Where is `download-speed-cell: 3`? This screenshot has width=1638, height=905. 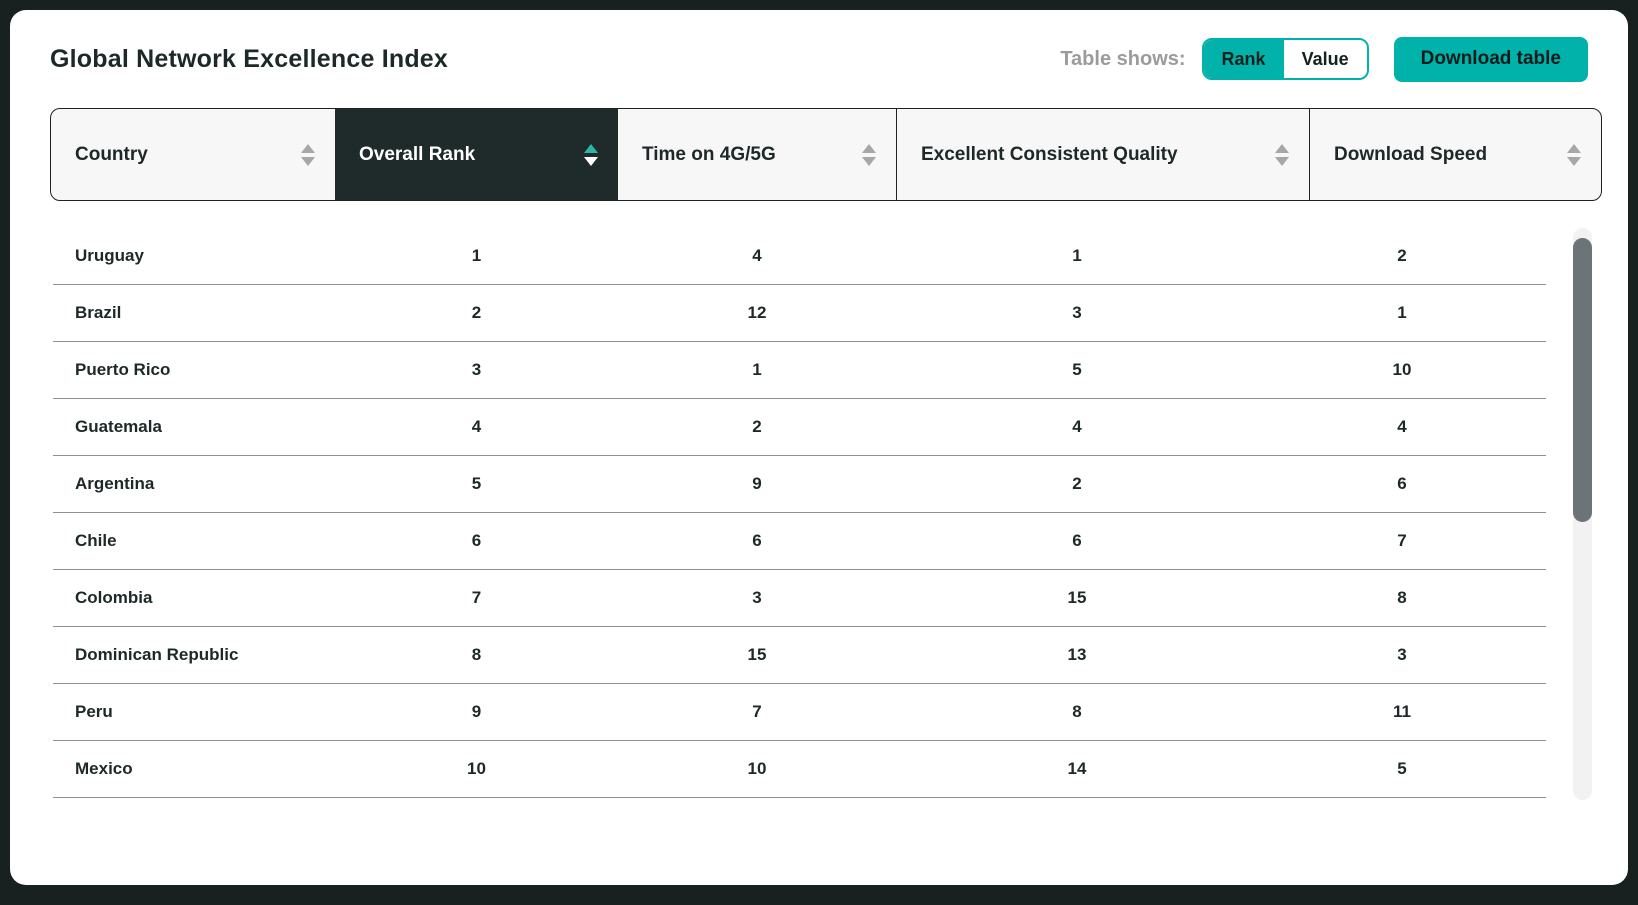
download-speed-cell: 3 is located at coordinates (1402, 654).